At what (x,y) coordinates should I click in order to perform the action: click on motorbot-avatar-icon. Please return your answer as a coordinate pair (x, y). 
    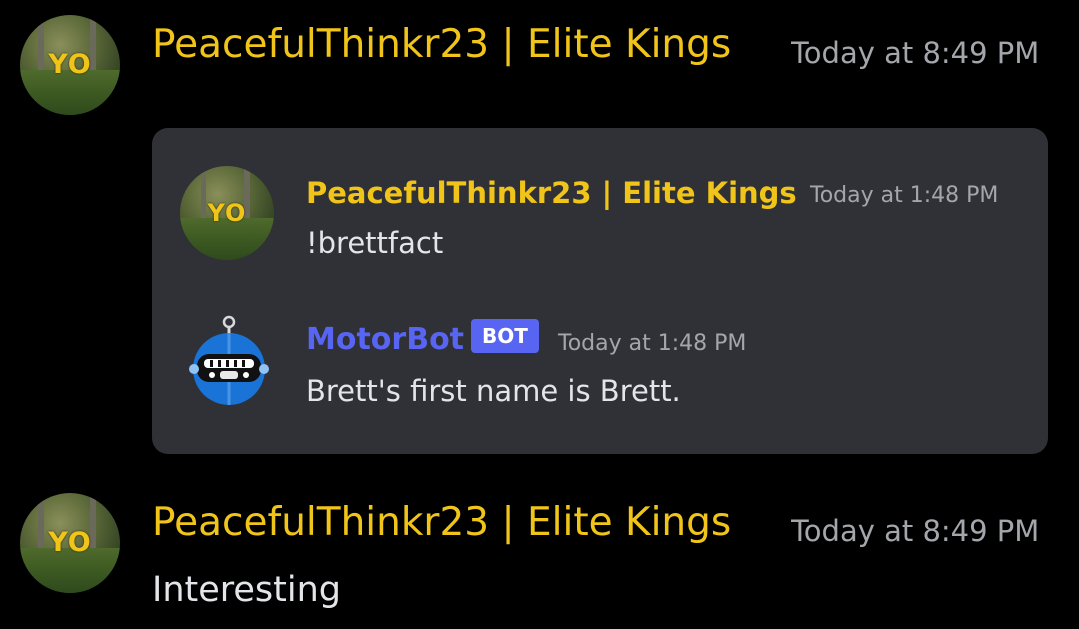
    Looking at the image, I should click on (229, 360).